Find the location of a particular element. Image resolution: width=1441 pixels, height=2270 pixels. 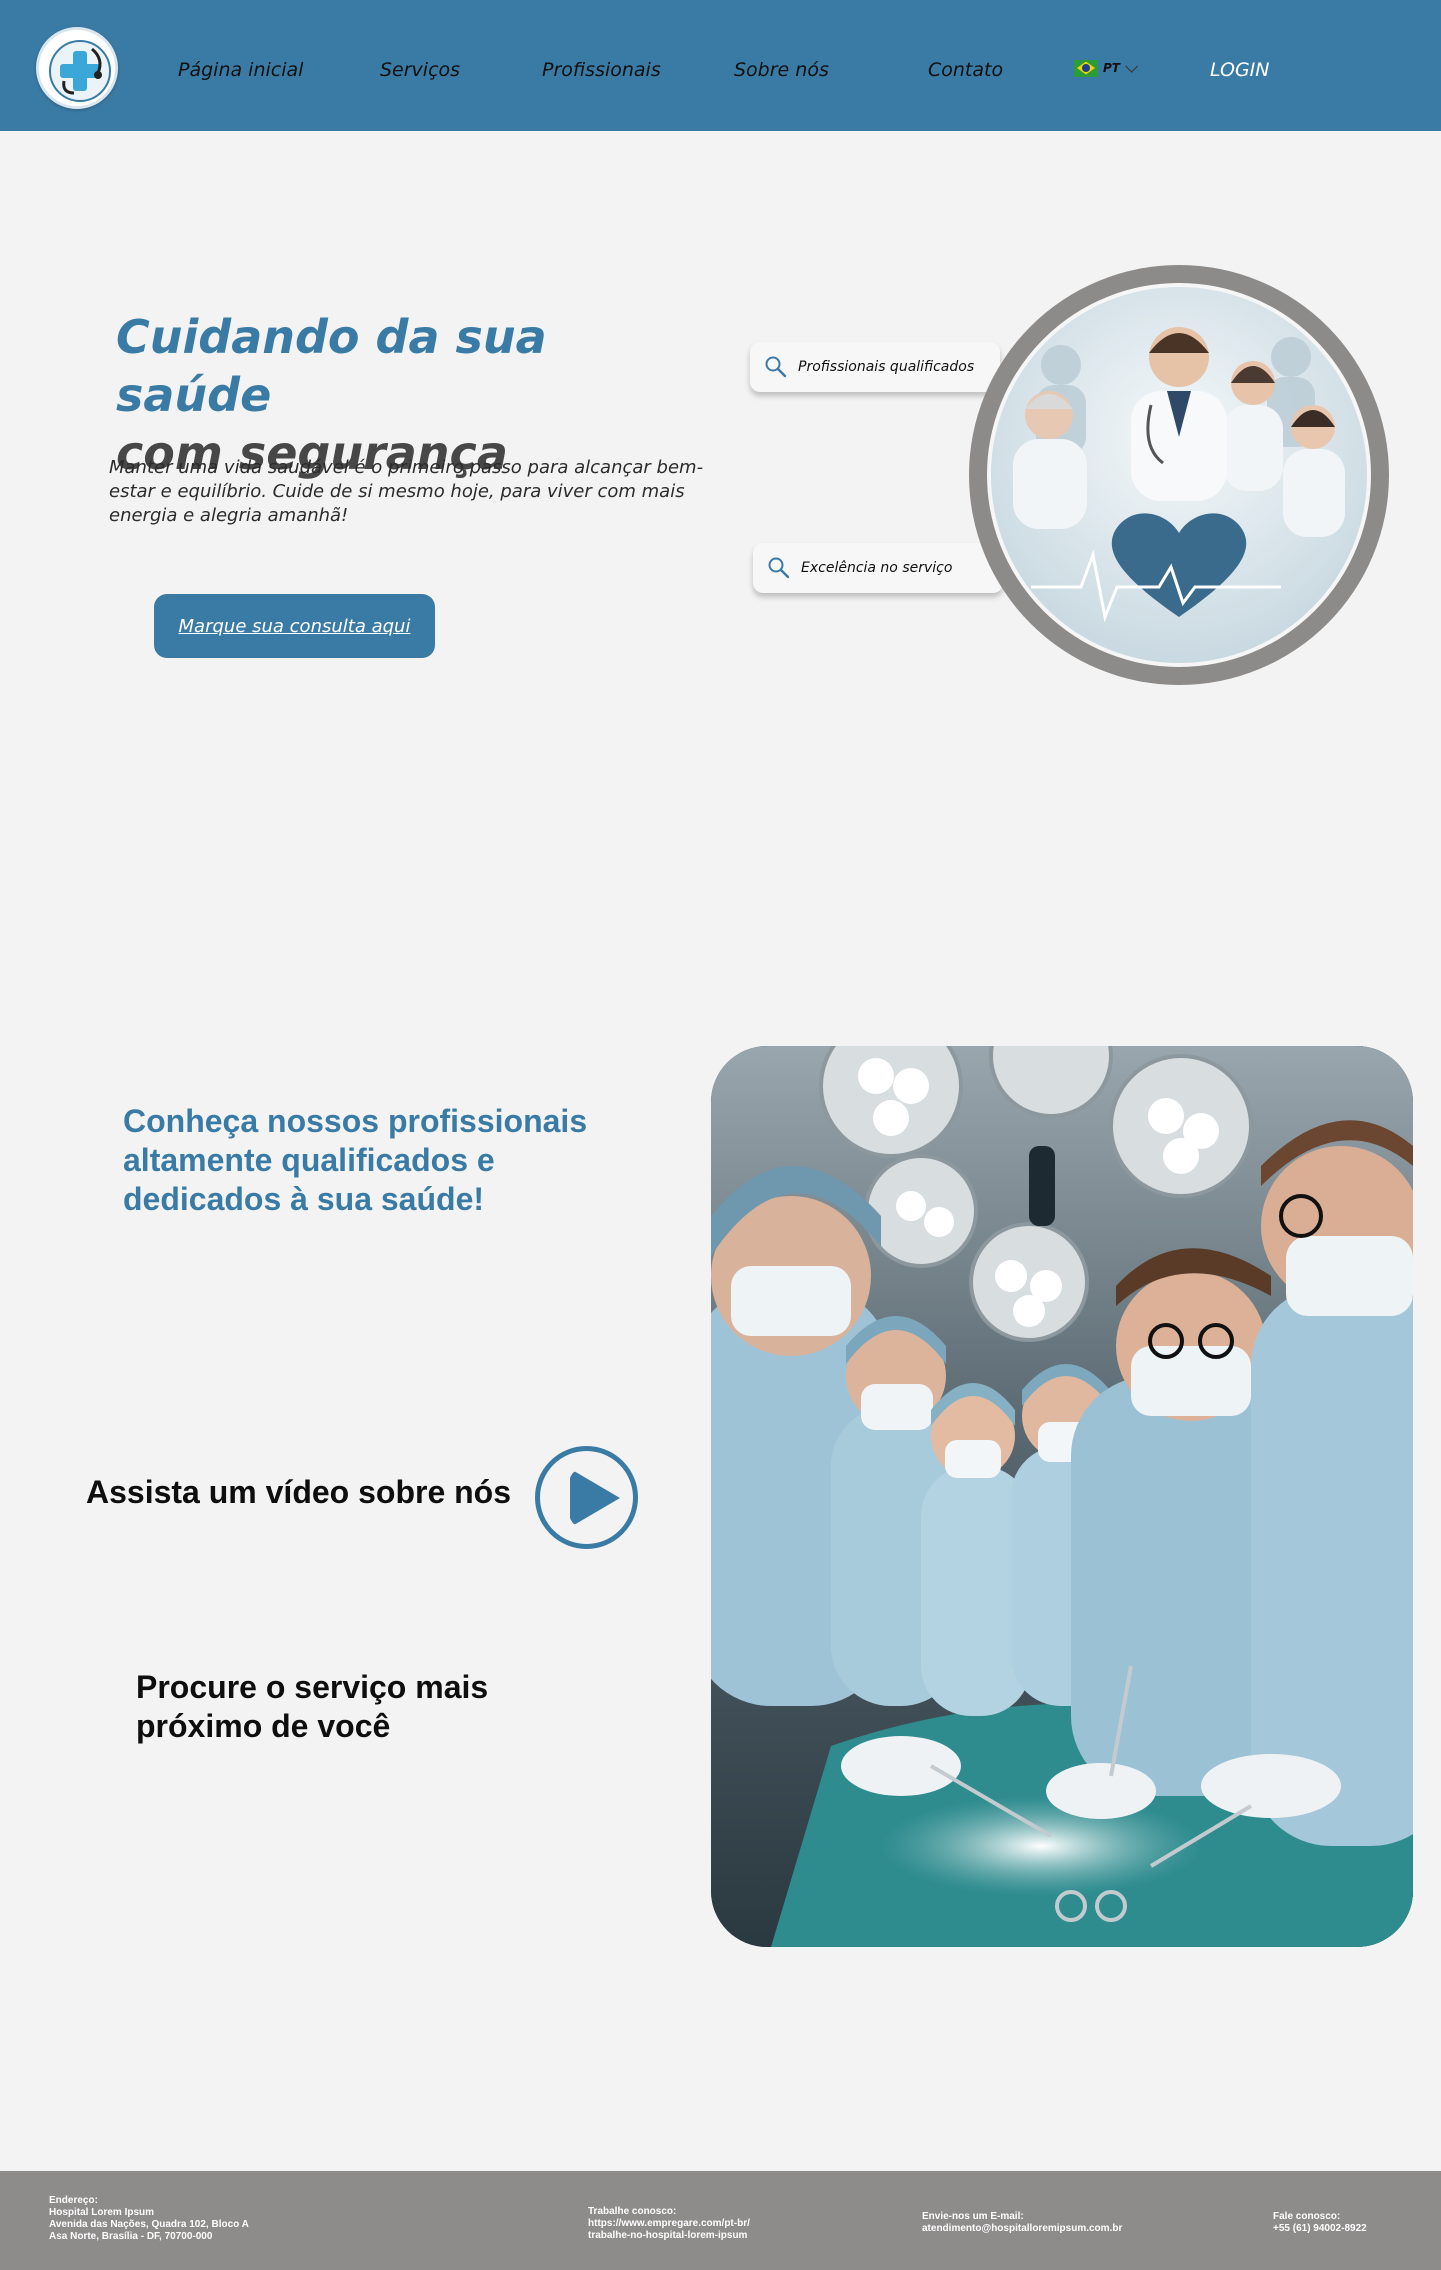

video-label: Assista um vídeo sobre nós is located at coordinates (299, 1492).